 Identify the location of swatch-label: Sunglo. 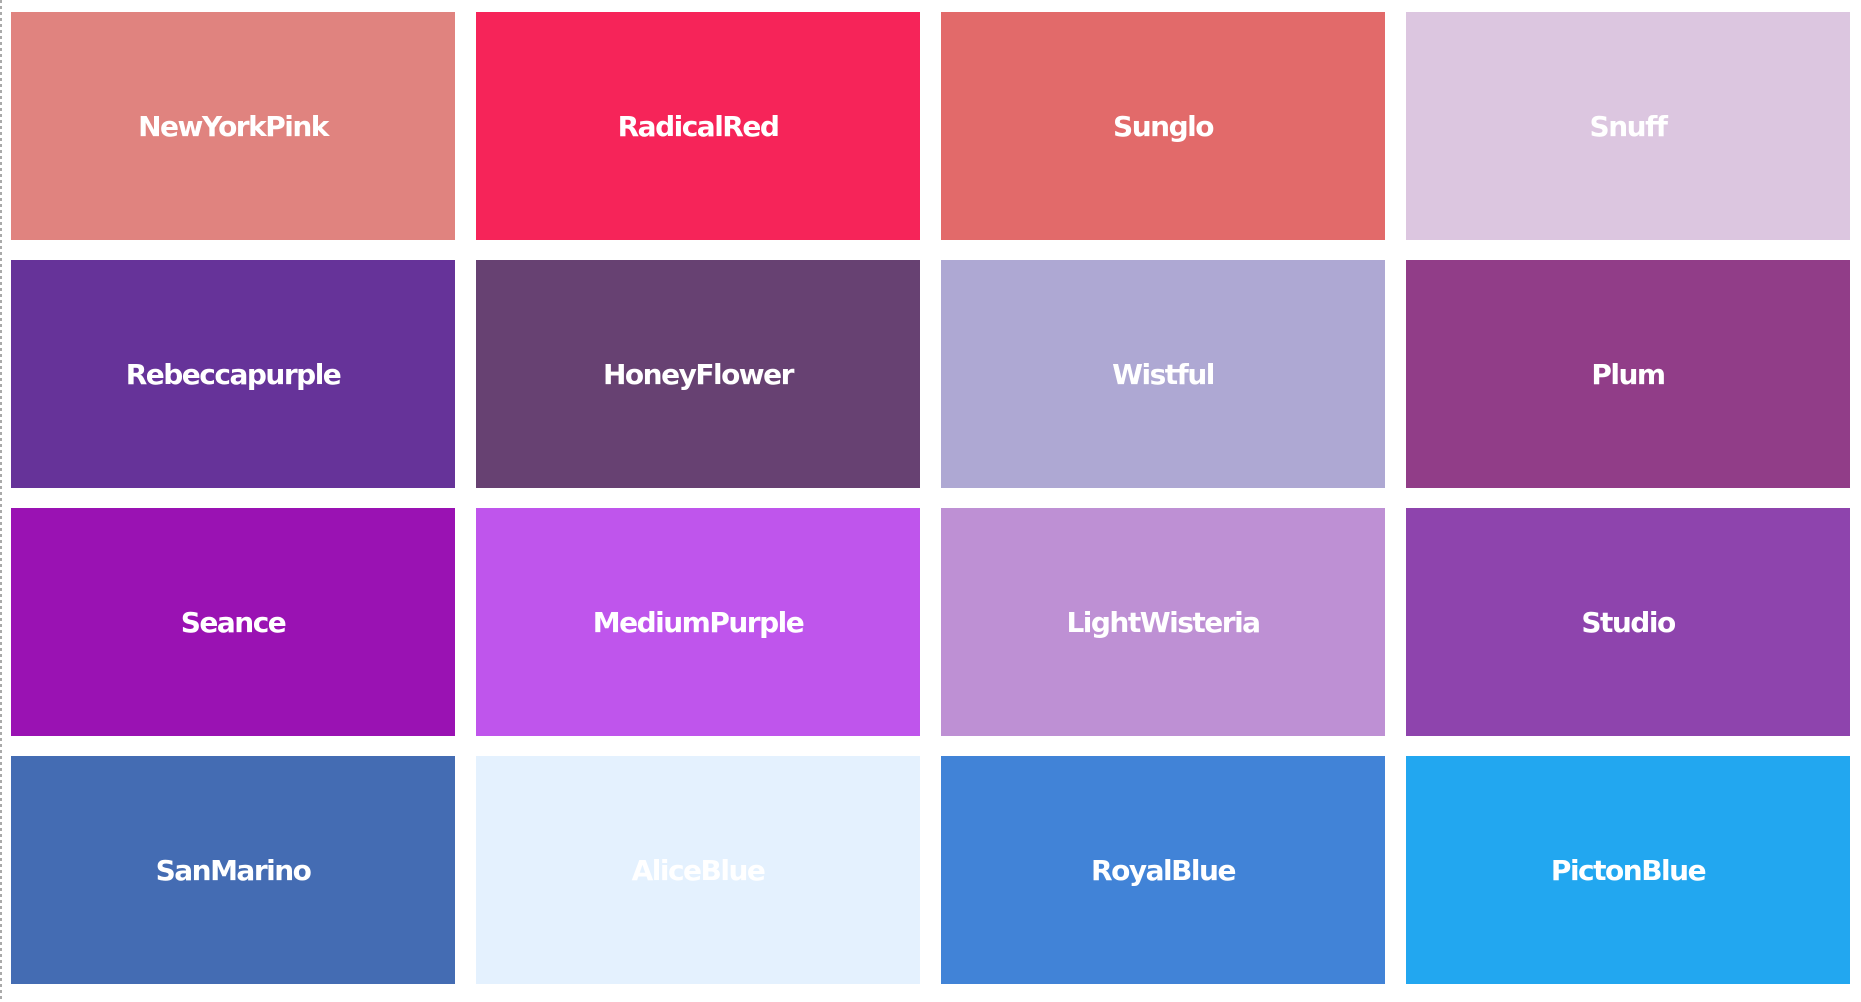
(1163, 126).